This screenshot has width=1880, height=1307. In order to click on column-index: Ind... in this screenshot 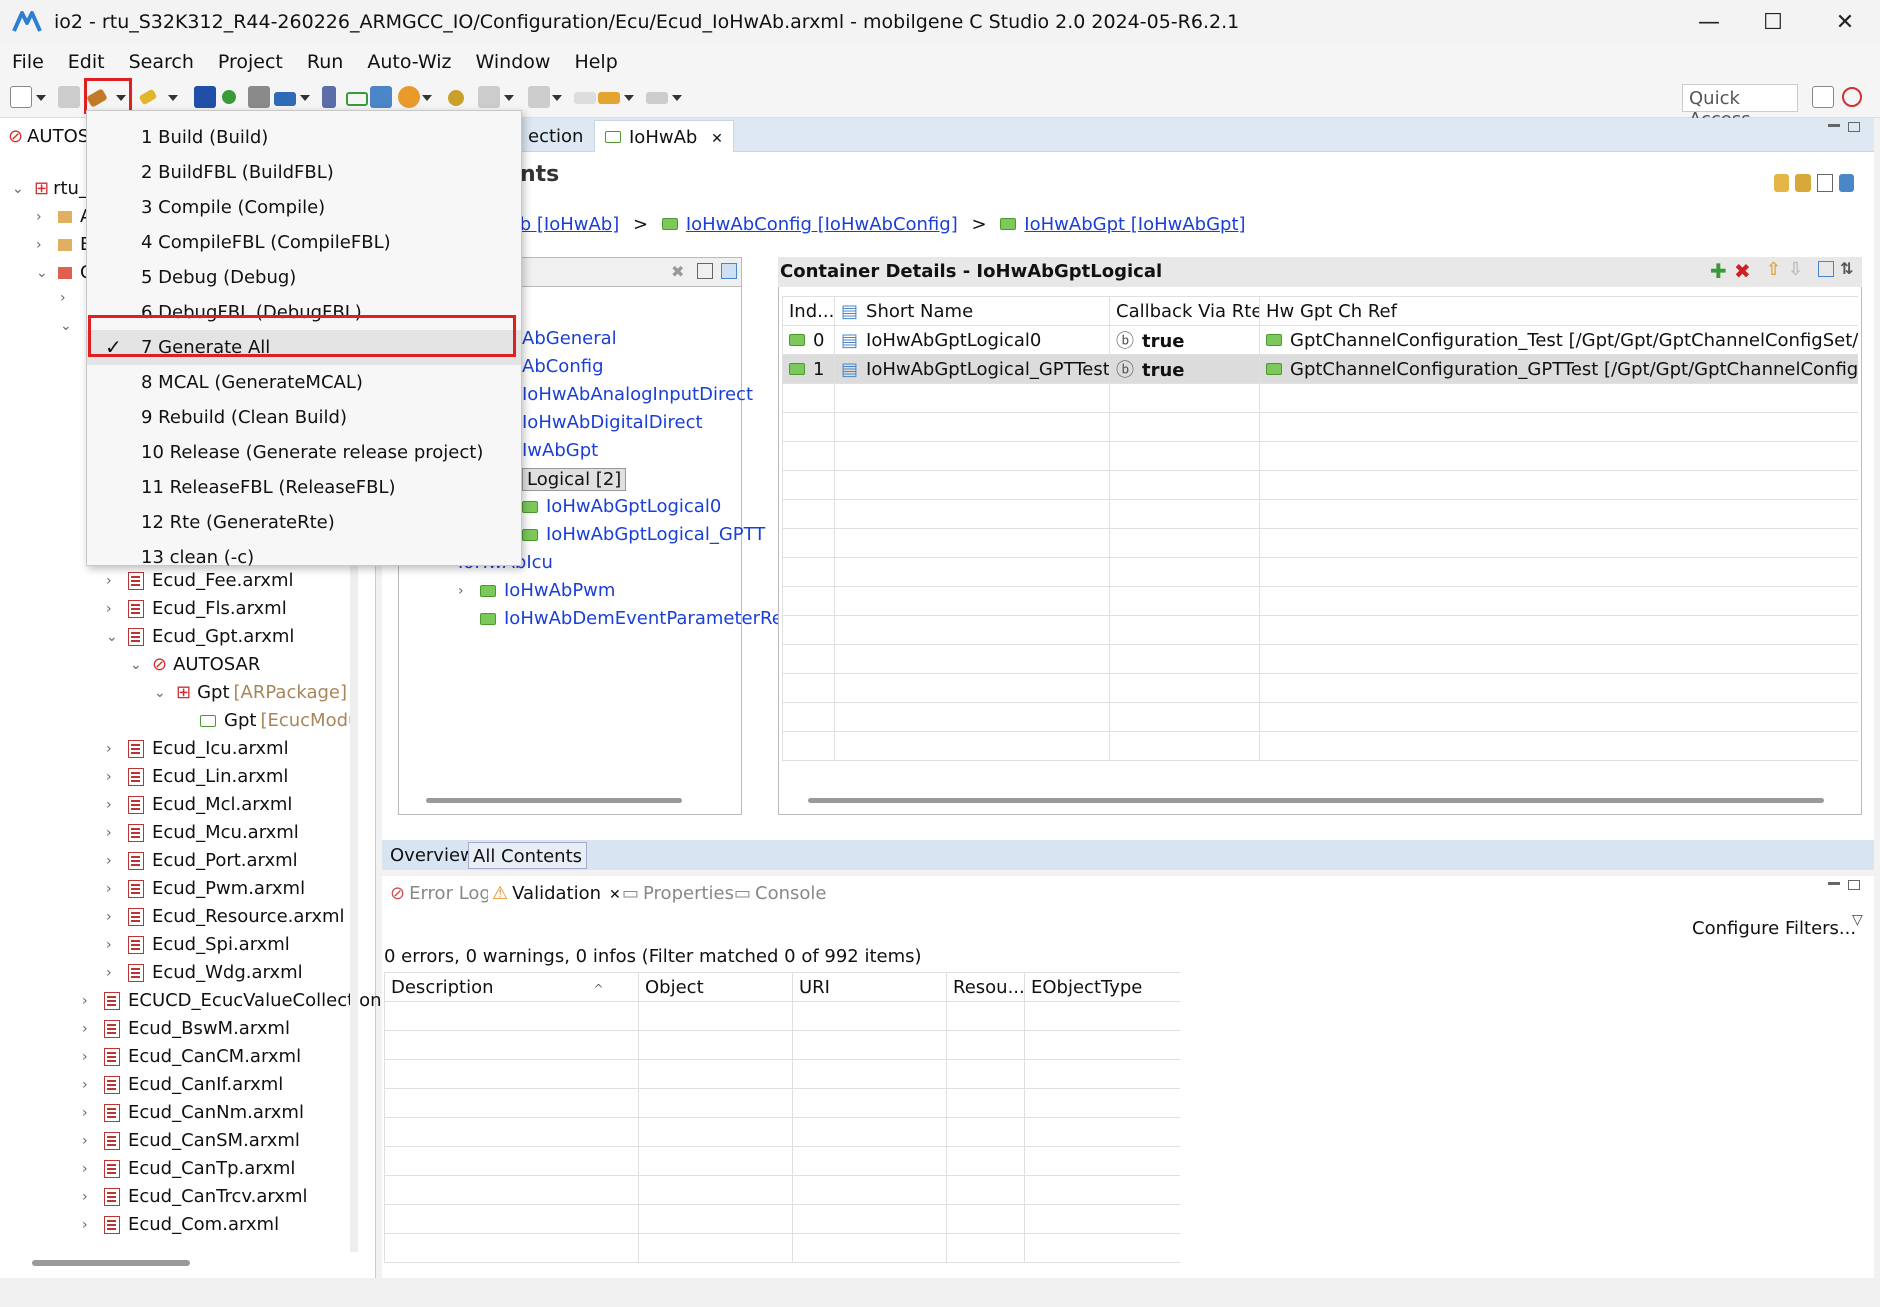, I will do `click(808, 311)`.